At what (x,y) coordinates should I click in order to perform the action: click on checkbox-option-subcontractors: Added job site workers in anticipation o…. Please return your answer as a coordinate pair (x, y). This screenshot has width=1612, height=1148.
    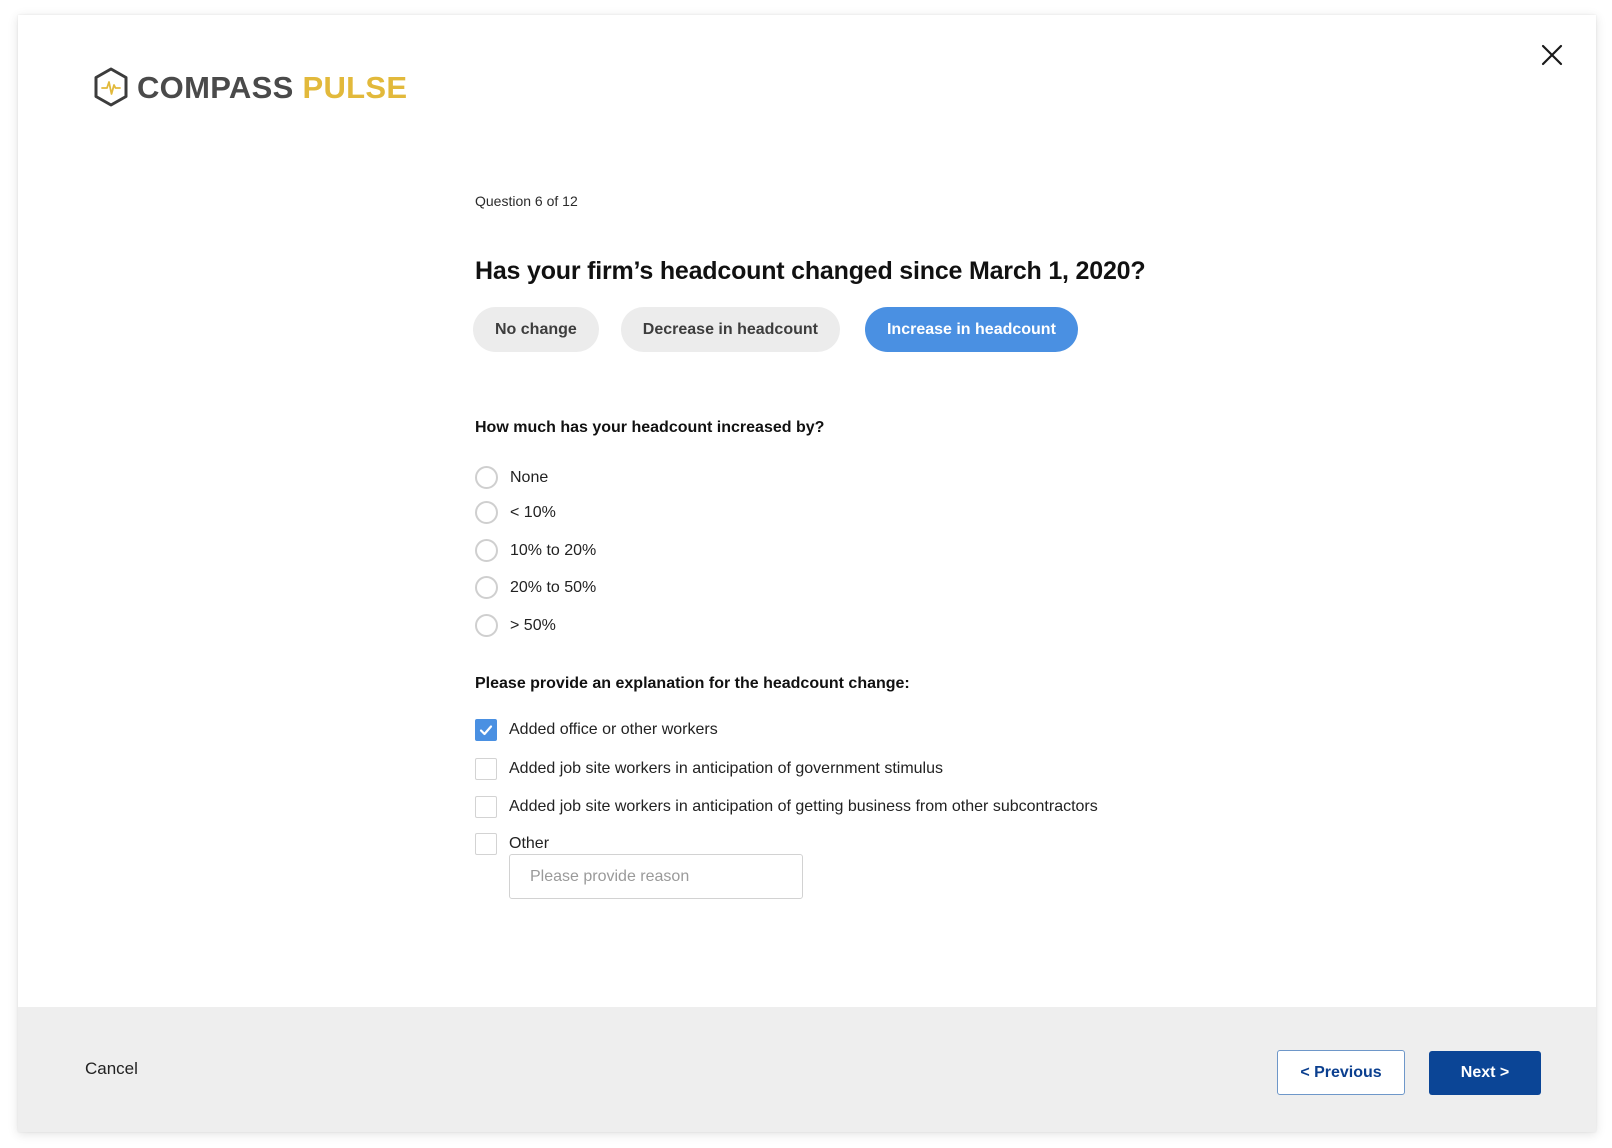
    Looking at the image, I should click on (786, 807).